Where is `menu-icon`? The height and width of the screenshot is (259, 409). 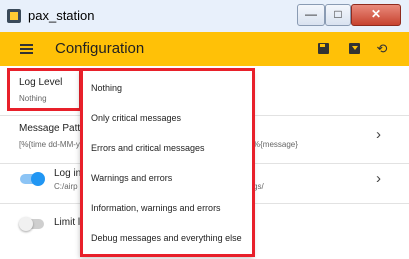
menu-icon is located at coordinates (26, 49).